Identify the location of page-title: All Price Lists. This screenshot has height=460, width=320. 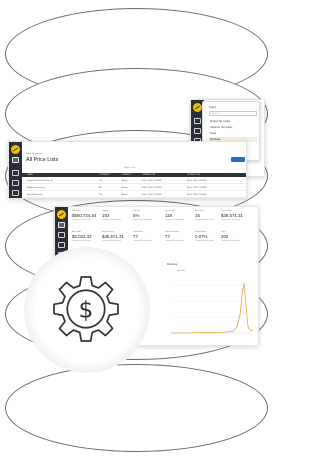
(42, 160).